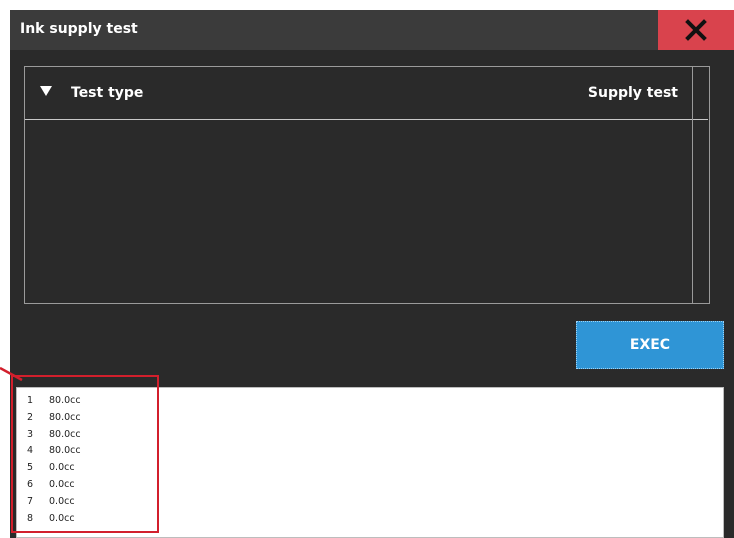 The image size is (734, 538). What do you see at coordinates (700, 185) in the screenshot?
I see `panel-scrollbar` at bounding box center [700, 185].